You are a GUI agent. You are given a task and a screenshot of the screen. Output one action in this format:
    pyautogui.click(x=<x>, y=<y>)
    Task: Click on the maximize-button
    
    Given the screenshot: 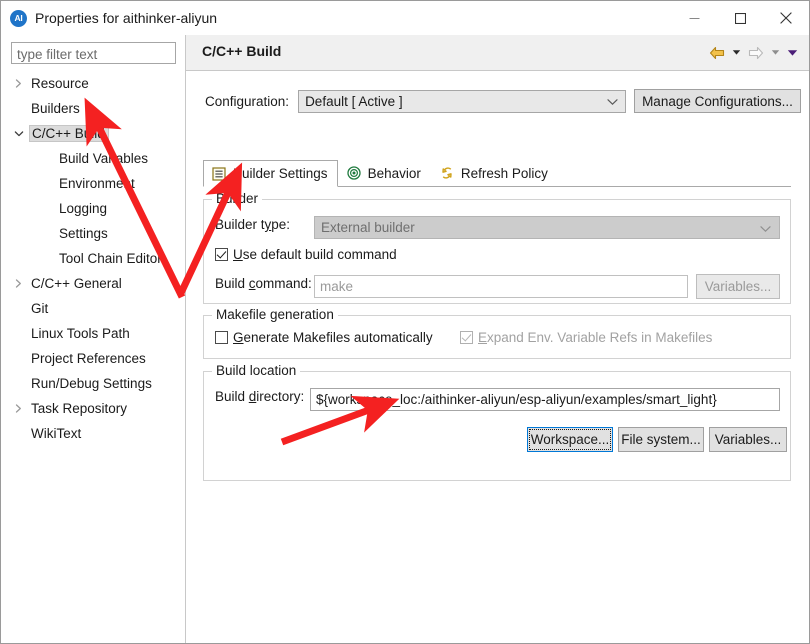 What is the action you would take?
    pyautogui.click(x=740, y=18)
    